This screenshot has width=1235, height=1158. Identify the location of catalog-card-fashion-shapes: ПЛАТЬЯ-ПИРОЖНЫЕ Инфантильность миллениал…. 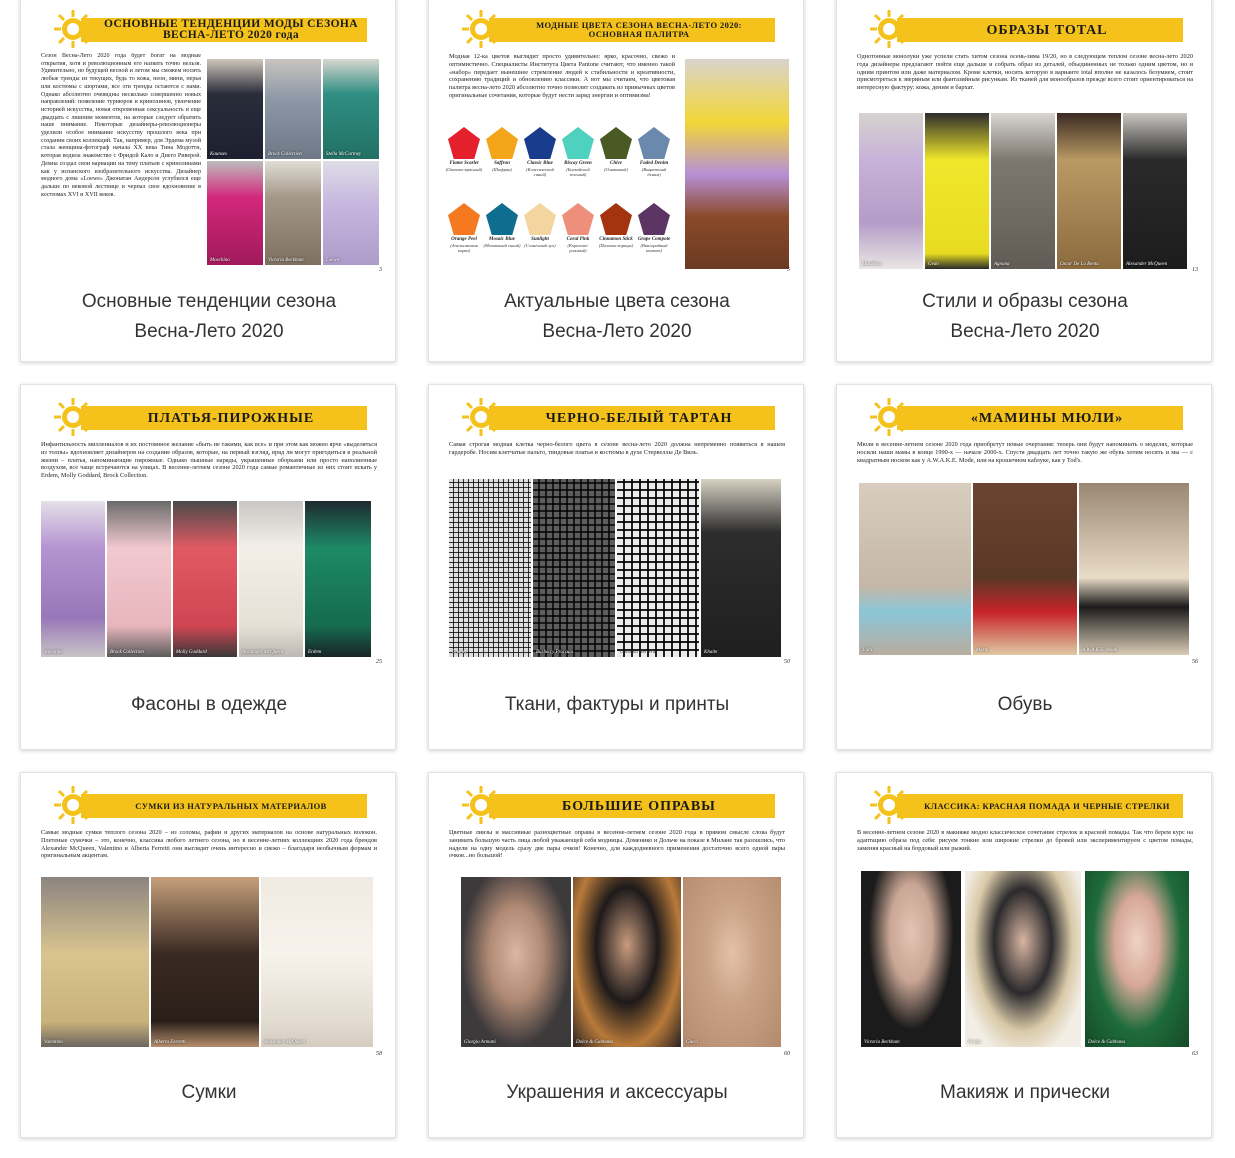
(208, 567).